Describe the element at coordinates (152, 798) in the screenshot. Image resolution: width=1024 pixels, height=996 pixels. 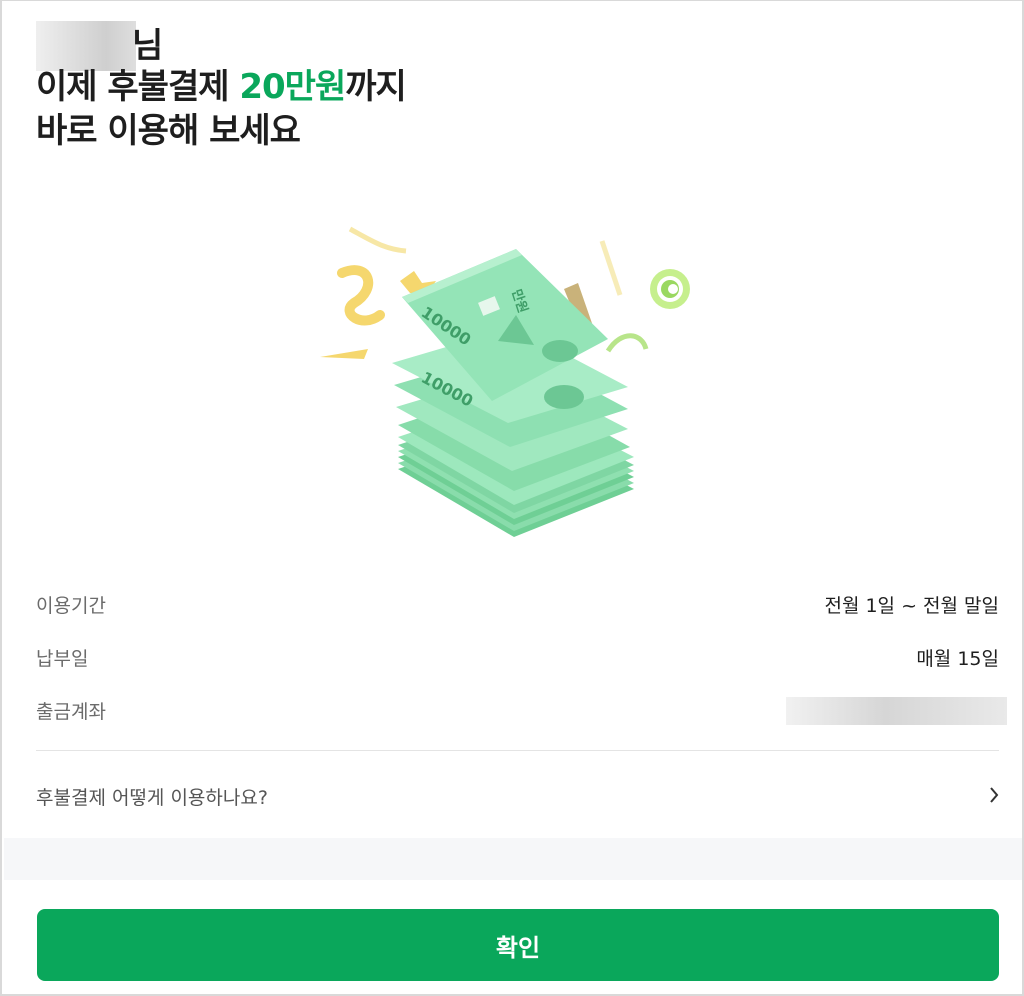
I see `help-link-label: 후불결제 어떻게 이용하나요?` at that location.